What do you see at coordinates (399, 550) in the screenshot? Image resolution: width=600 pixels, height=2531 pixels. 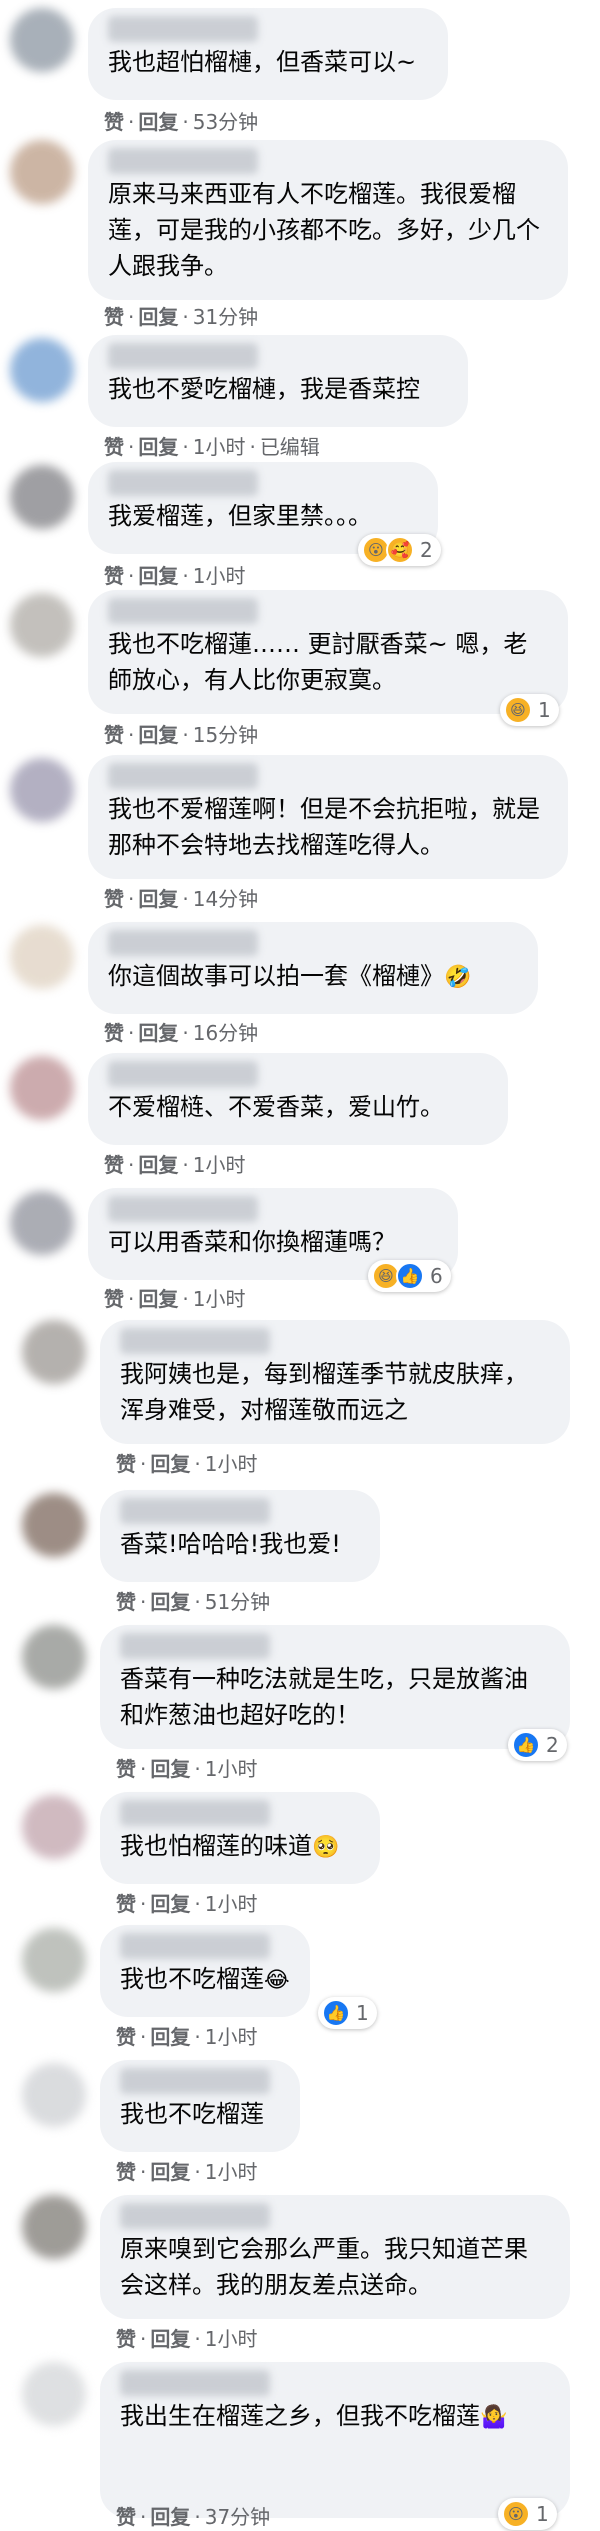 I see `reaction-summary: 😮 🥰 2` at bounding box center [399, 550].